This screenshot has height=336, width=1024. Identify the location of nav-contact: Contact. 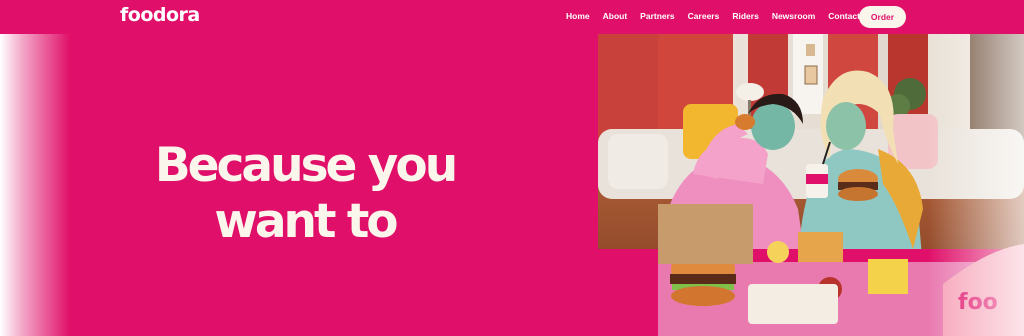
(844, 16).